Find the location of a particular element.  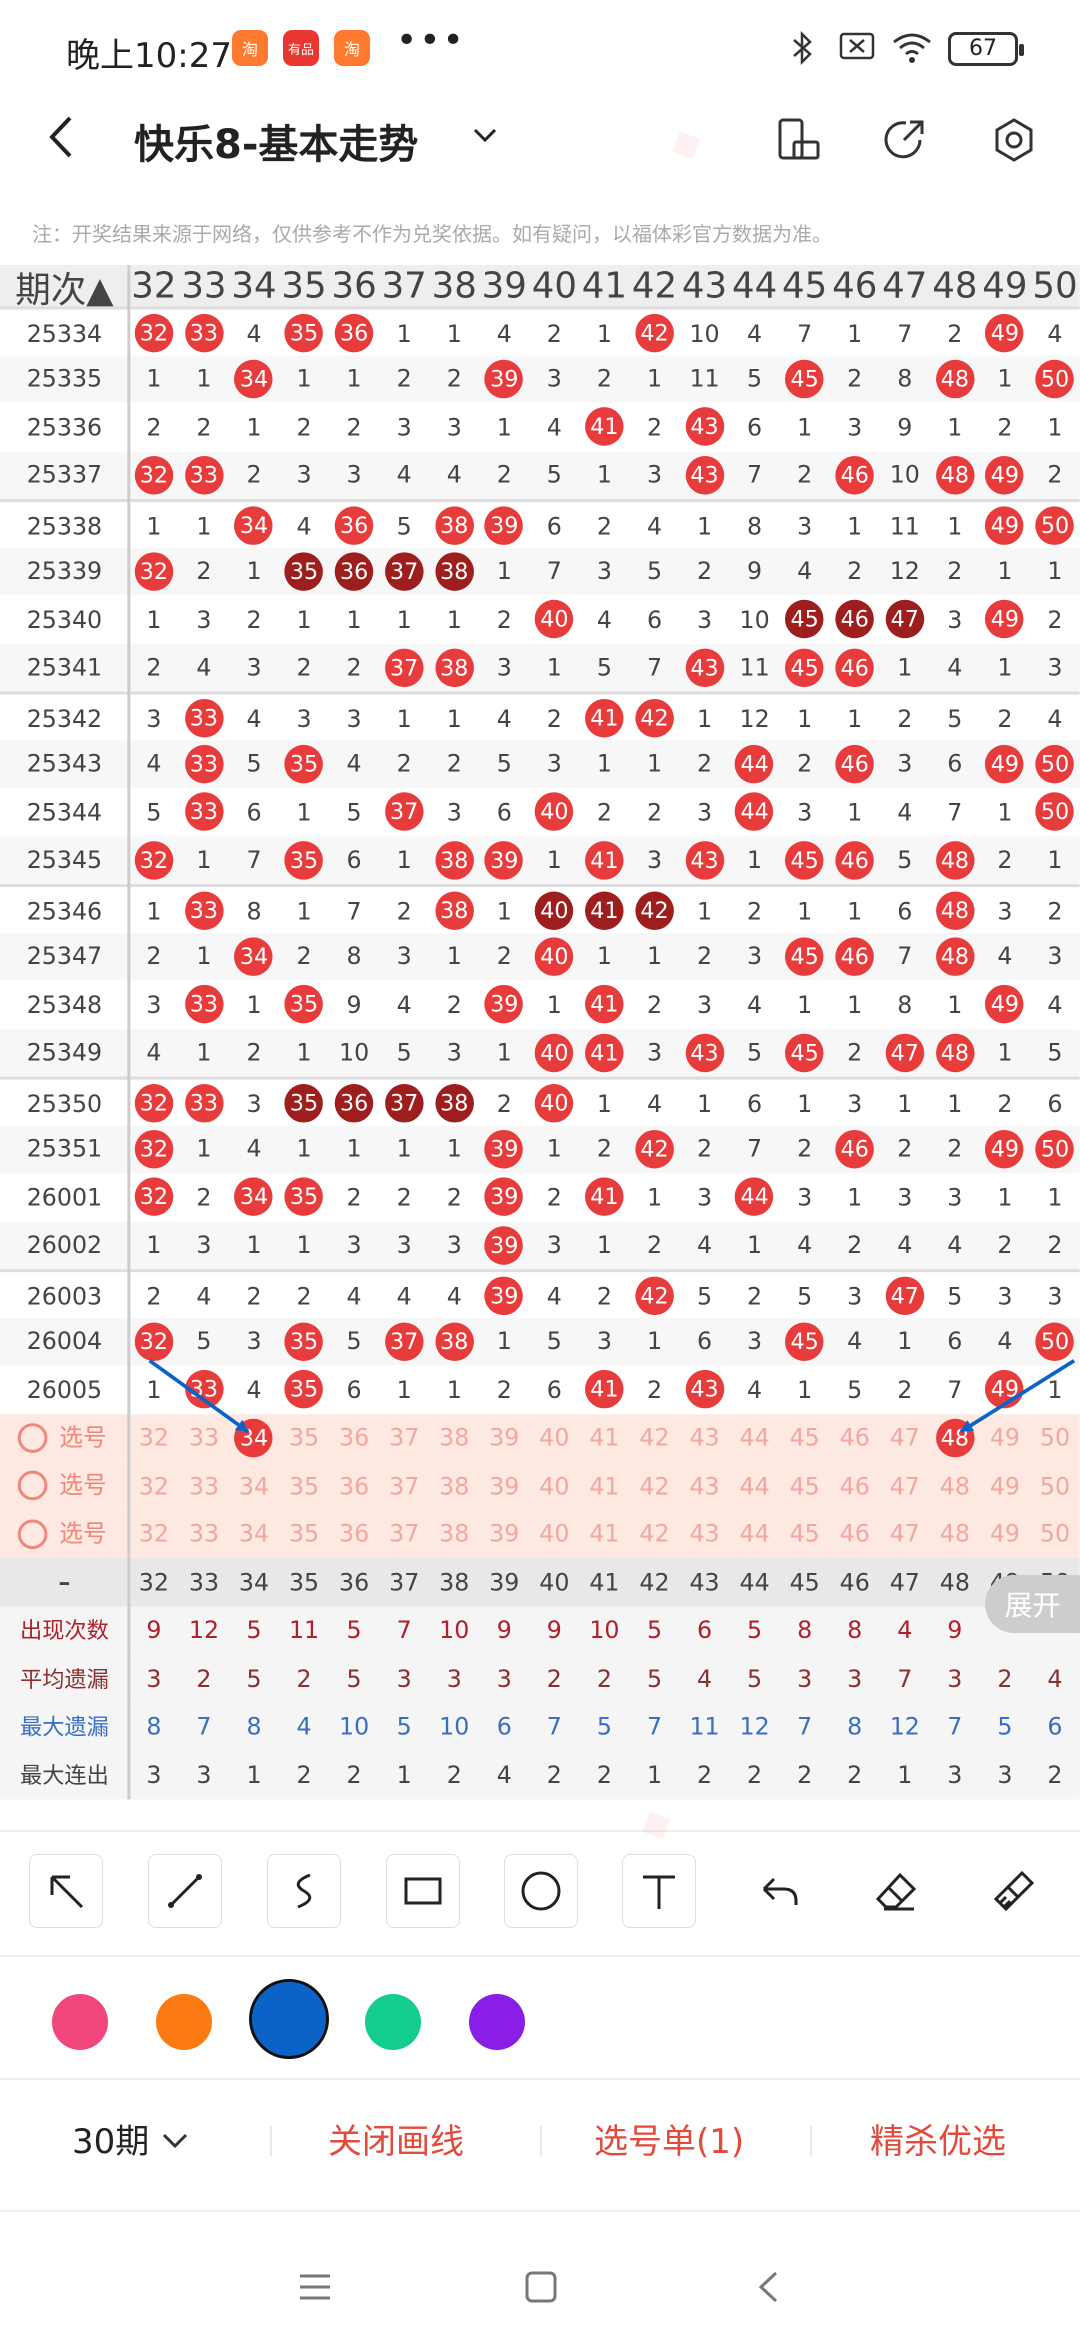

period-cell: 25344 is located at coordinates (64, 811).